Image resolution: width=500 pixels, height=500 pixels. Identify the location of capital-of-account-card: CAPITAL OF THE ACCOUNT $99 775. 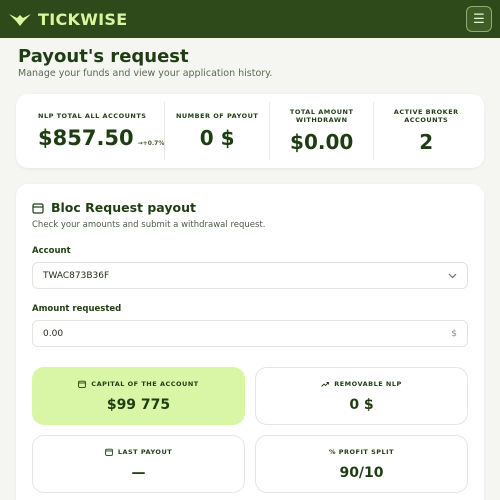
(138, 396).